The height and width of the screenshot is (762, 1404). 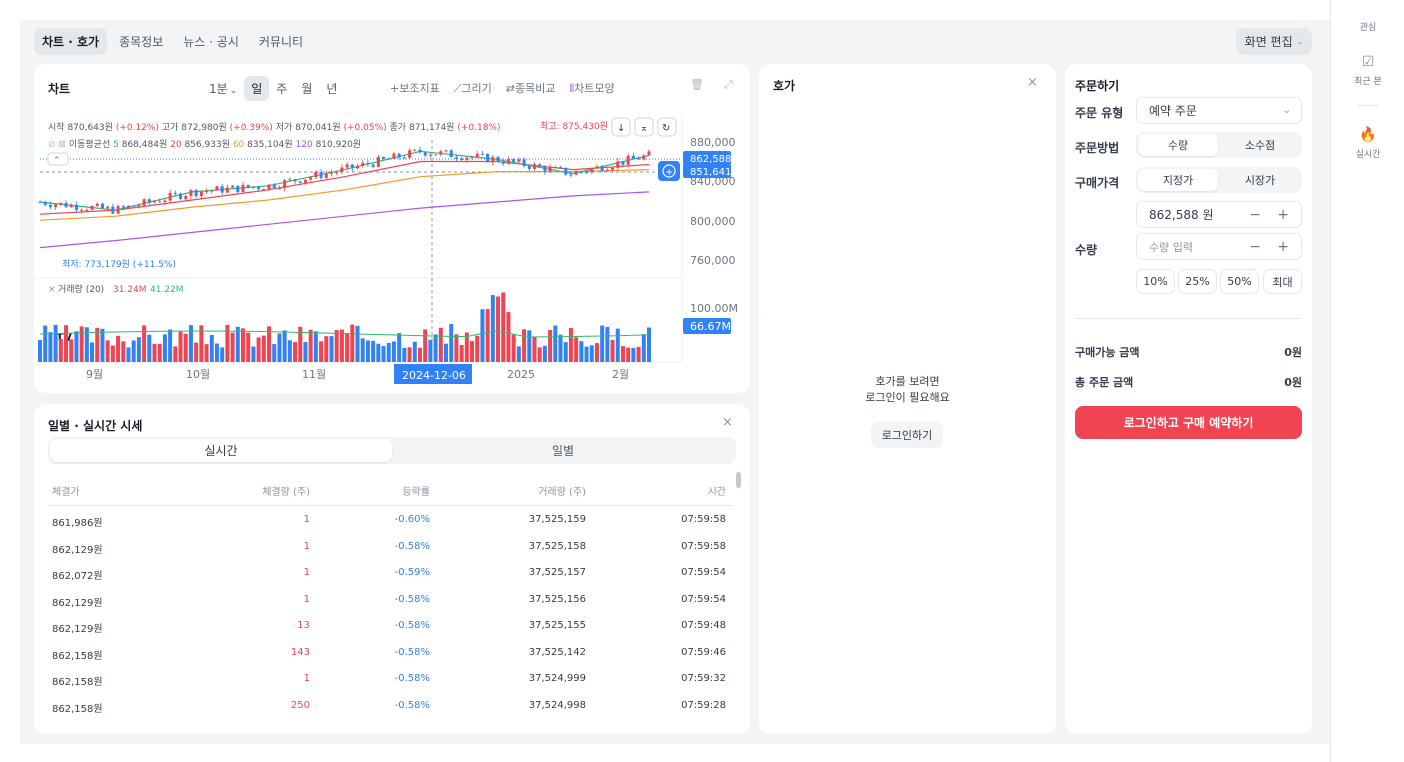 What do you see at coordinates (1260, 145) in the screenshot?
I see `method-fractional: 소수점` at bounding box center [1260, 145].